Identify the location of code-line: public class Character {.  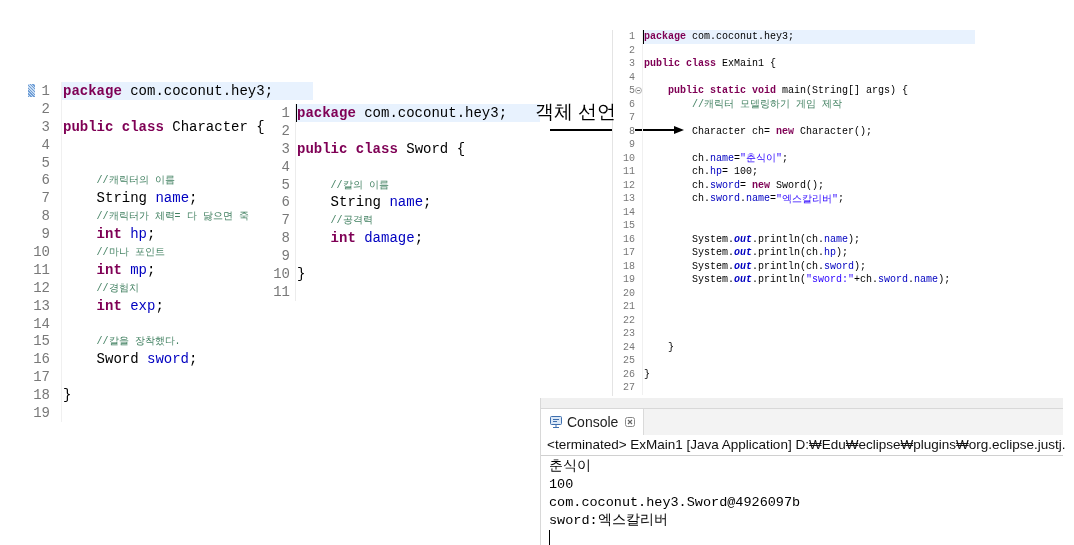
(163, 126).